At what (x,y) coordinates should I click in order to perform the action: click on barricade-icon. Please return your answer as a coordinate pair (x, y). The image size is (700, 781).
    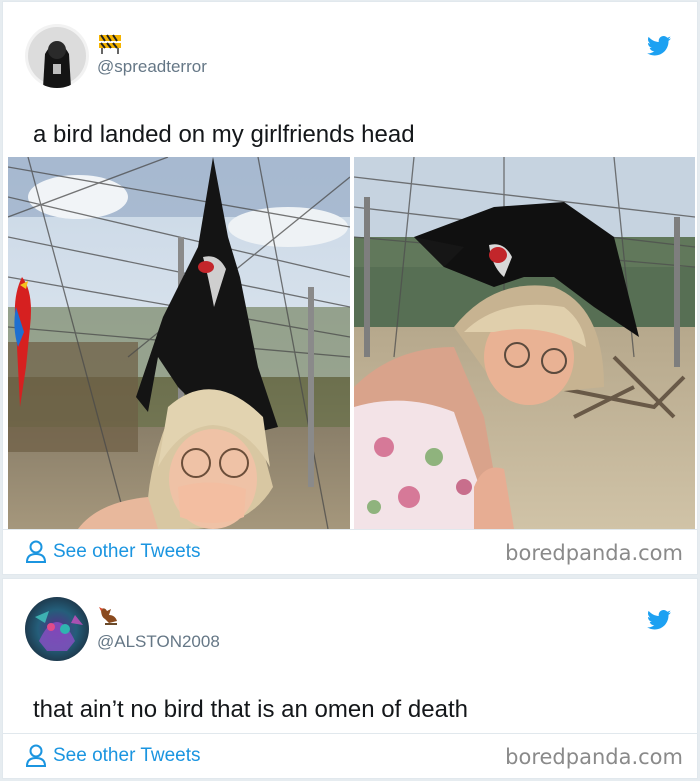
    Looking at the image, I should click on (110, 43).